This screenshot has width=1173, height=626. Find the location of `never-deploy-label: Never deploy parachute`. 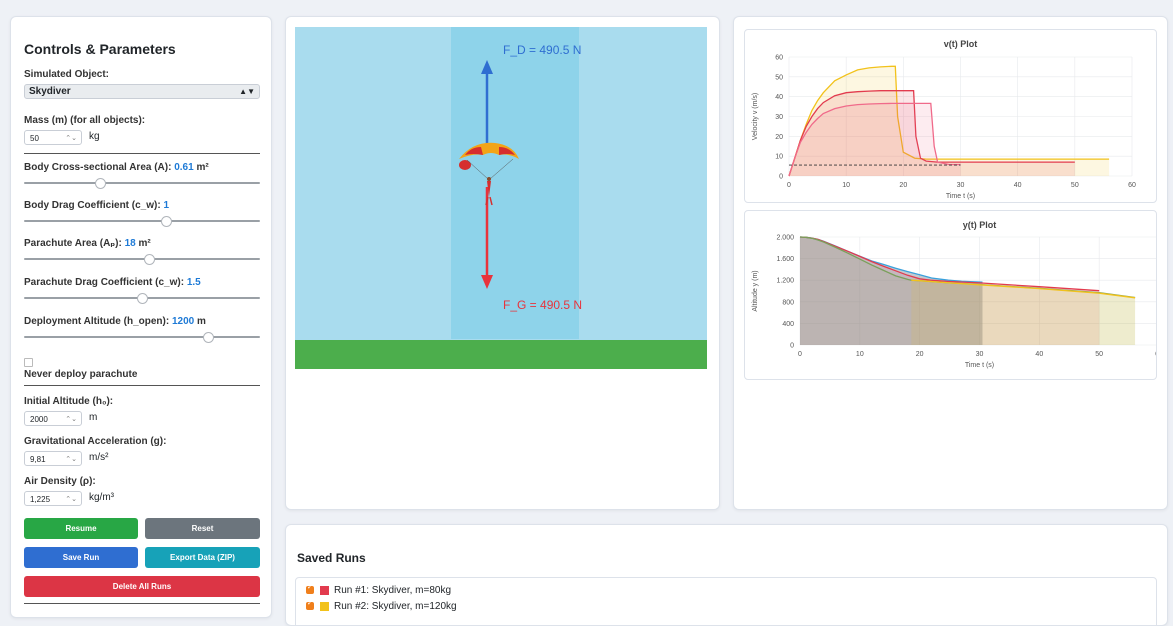

never-deploy-label: Never deploy parachute is located at coordinates (81, 374).